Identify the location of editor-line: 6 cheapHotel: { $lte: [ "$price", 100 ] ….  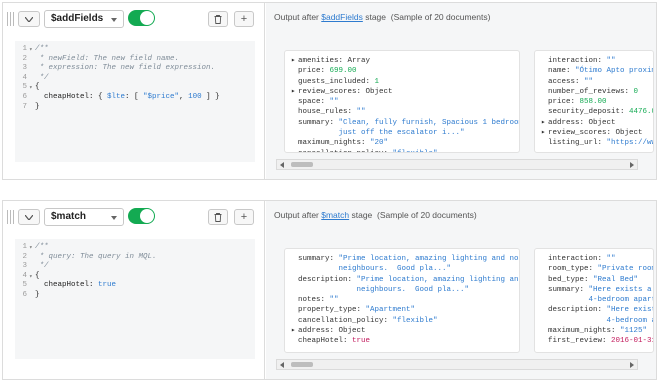
(135, 98).